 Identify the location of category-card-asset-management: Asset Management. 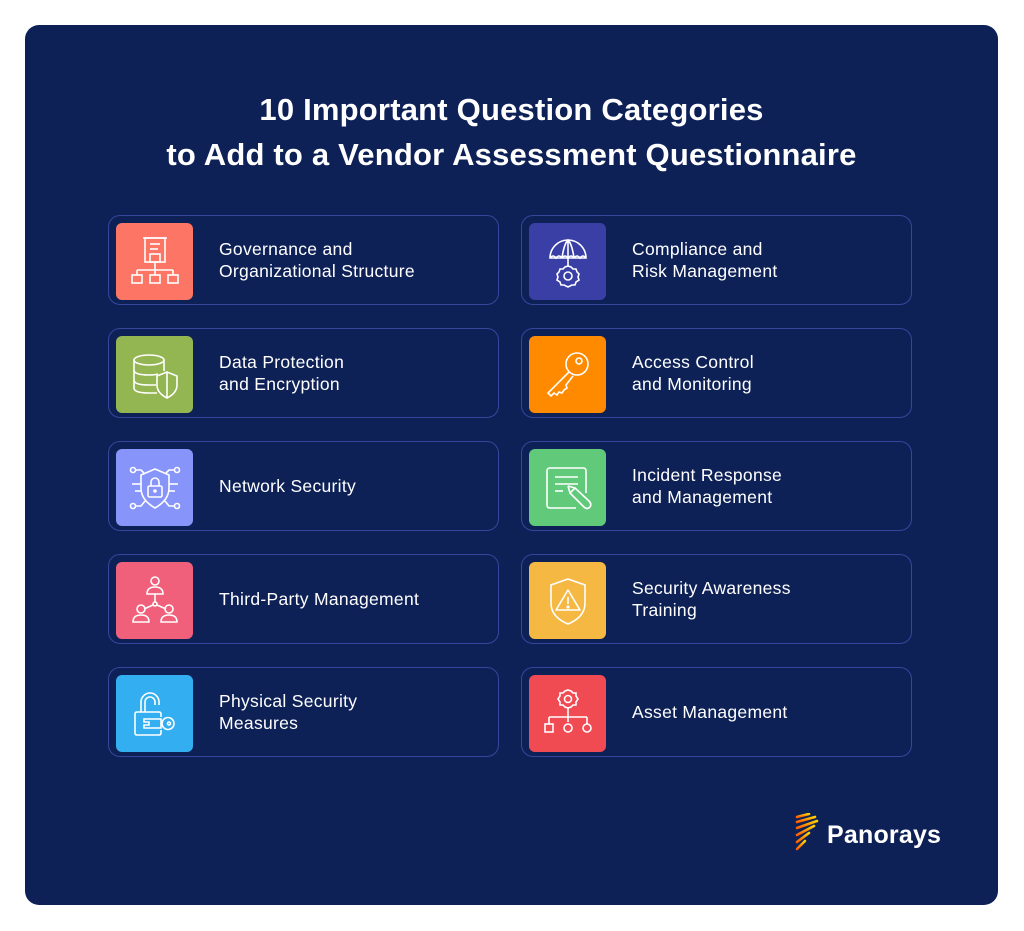
(716, 712).